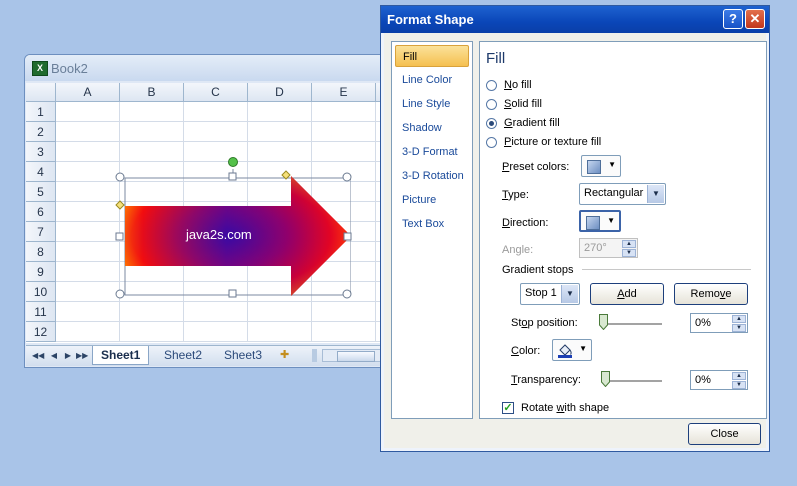 The height and width of the screenshot is (486, 797). What do you see at coordinates (183, 355) in the screenshot?
I see `sheet-tab-sheet2: Sheet2` at bounding box center [183, 355].